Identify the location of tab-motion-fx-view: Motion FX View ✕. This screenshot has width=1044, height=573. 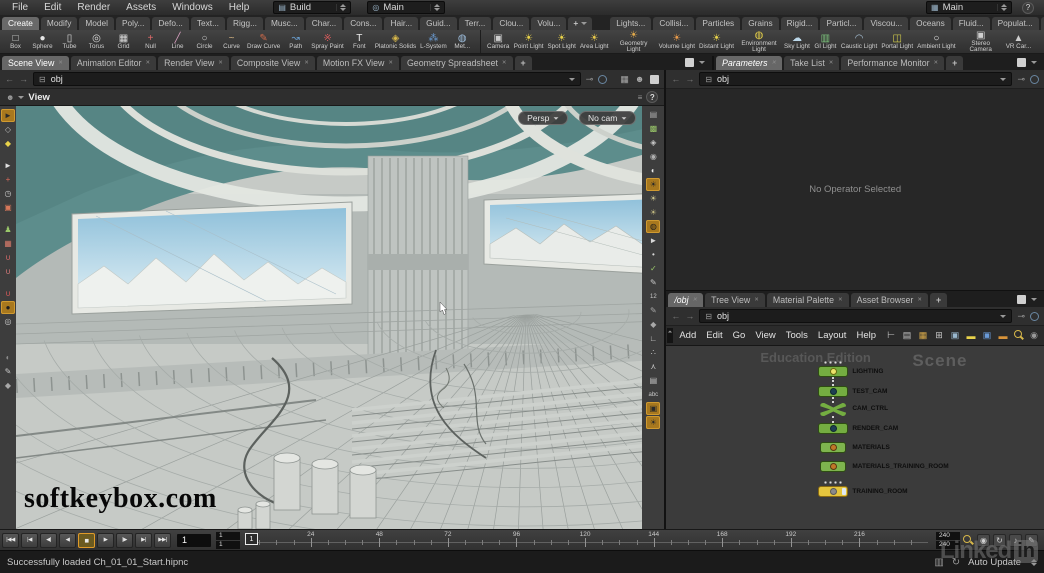
(357, 63).